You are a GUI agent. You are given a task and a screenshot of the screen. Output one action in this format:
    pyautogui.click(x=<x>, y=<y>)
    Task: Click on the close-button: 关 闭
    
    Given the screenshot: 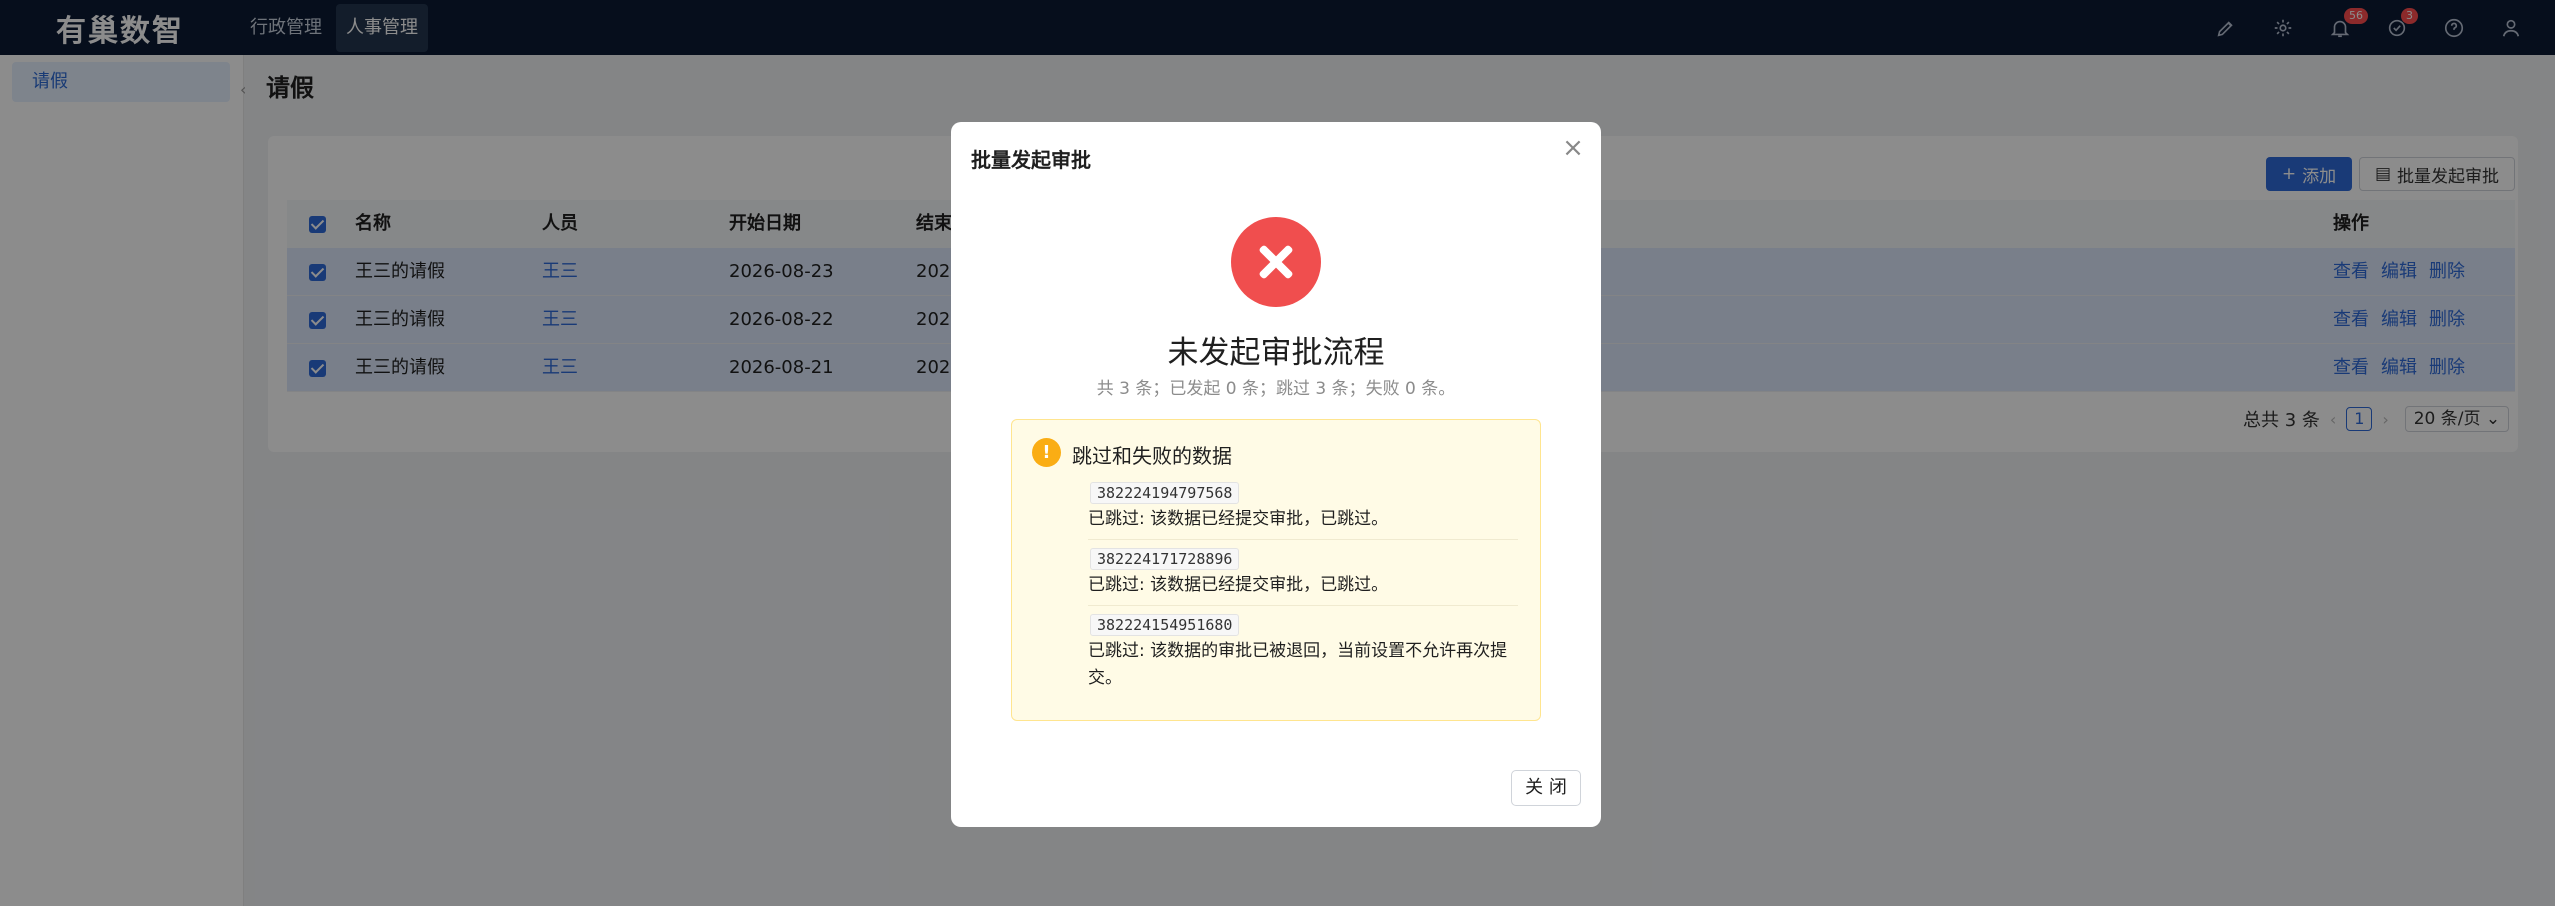 What is the action you would take?
    pyautogui.click(x=1546, y=788)
    